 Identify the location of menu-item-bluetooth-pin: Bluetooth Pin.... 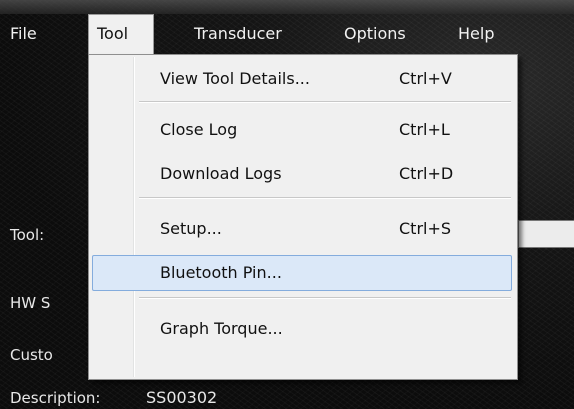
(302, 273).